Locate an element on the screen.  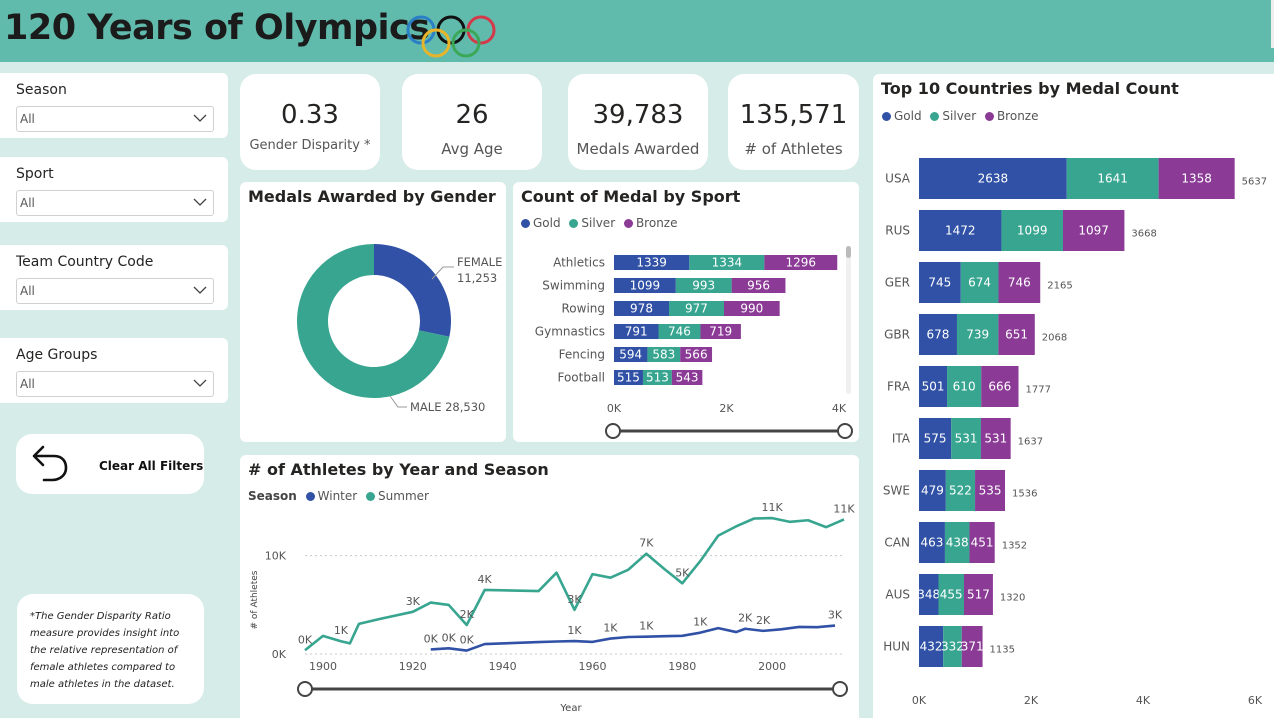
kpi-value: 39,783 is located at coordinates (638, 115).